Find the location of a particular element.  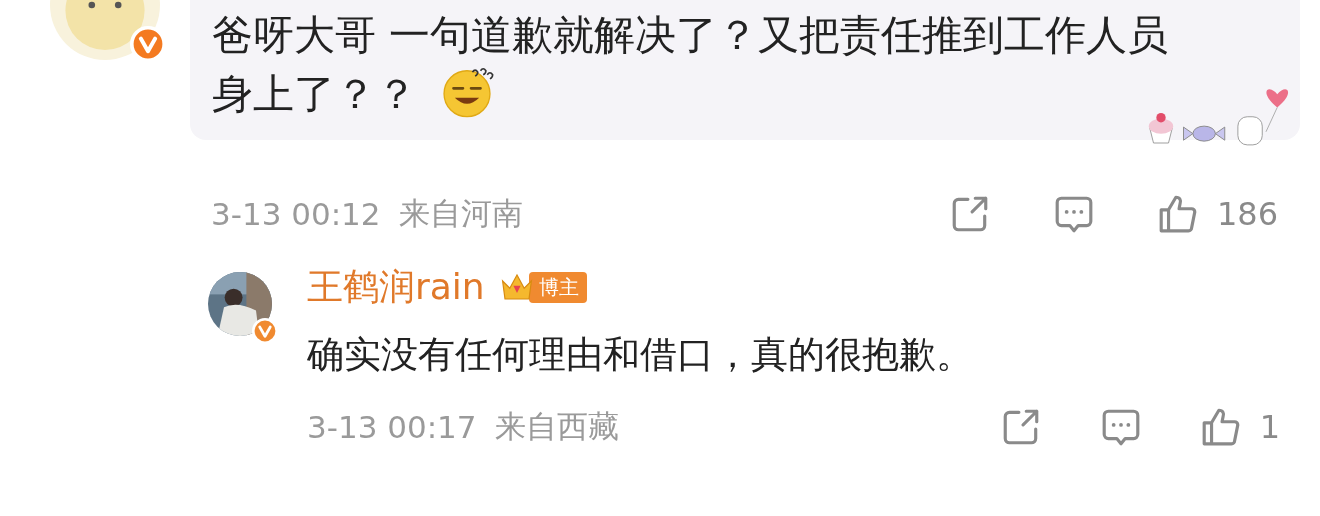

like-count: 186 is located at coordinates (1247, 214).